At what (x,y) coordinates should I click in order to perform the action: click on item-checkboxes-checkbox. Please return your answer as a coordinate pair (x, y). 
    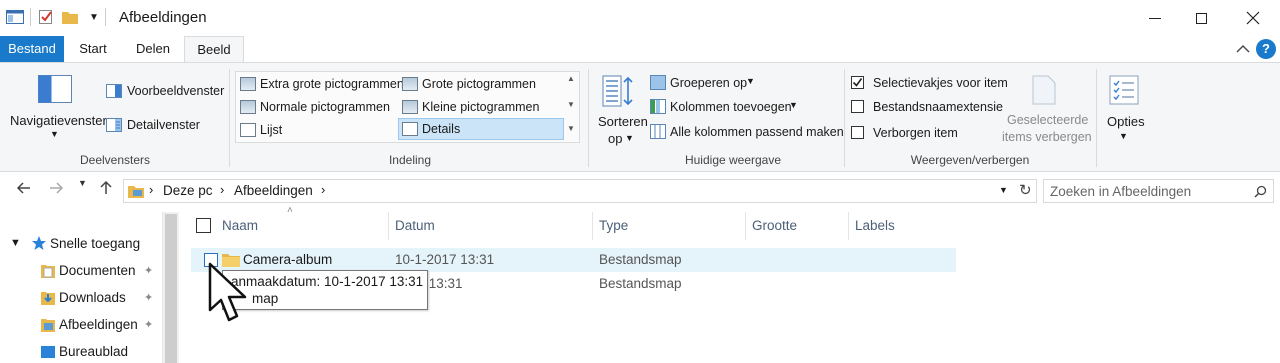
    Looking at the image, I should click on (857, 82).